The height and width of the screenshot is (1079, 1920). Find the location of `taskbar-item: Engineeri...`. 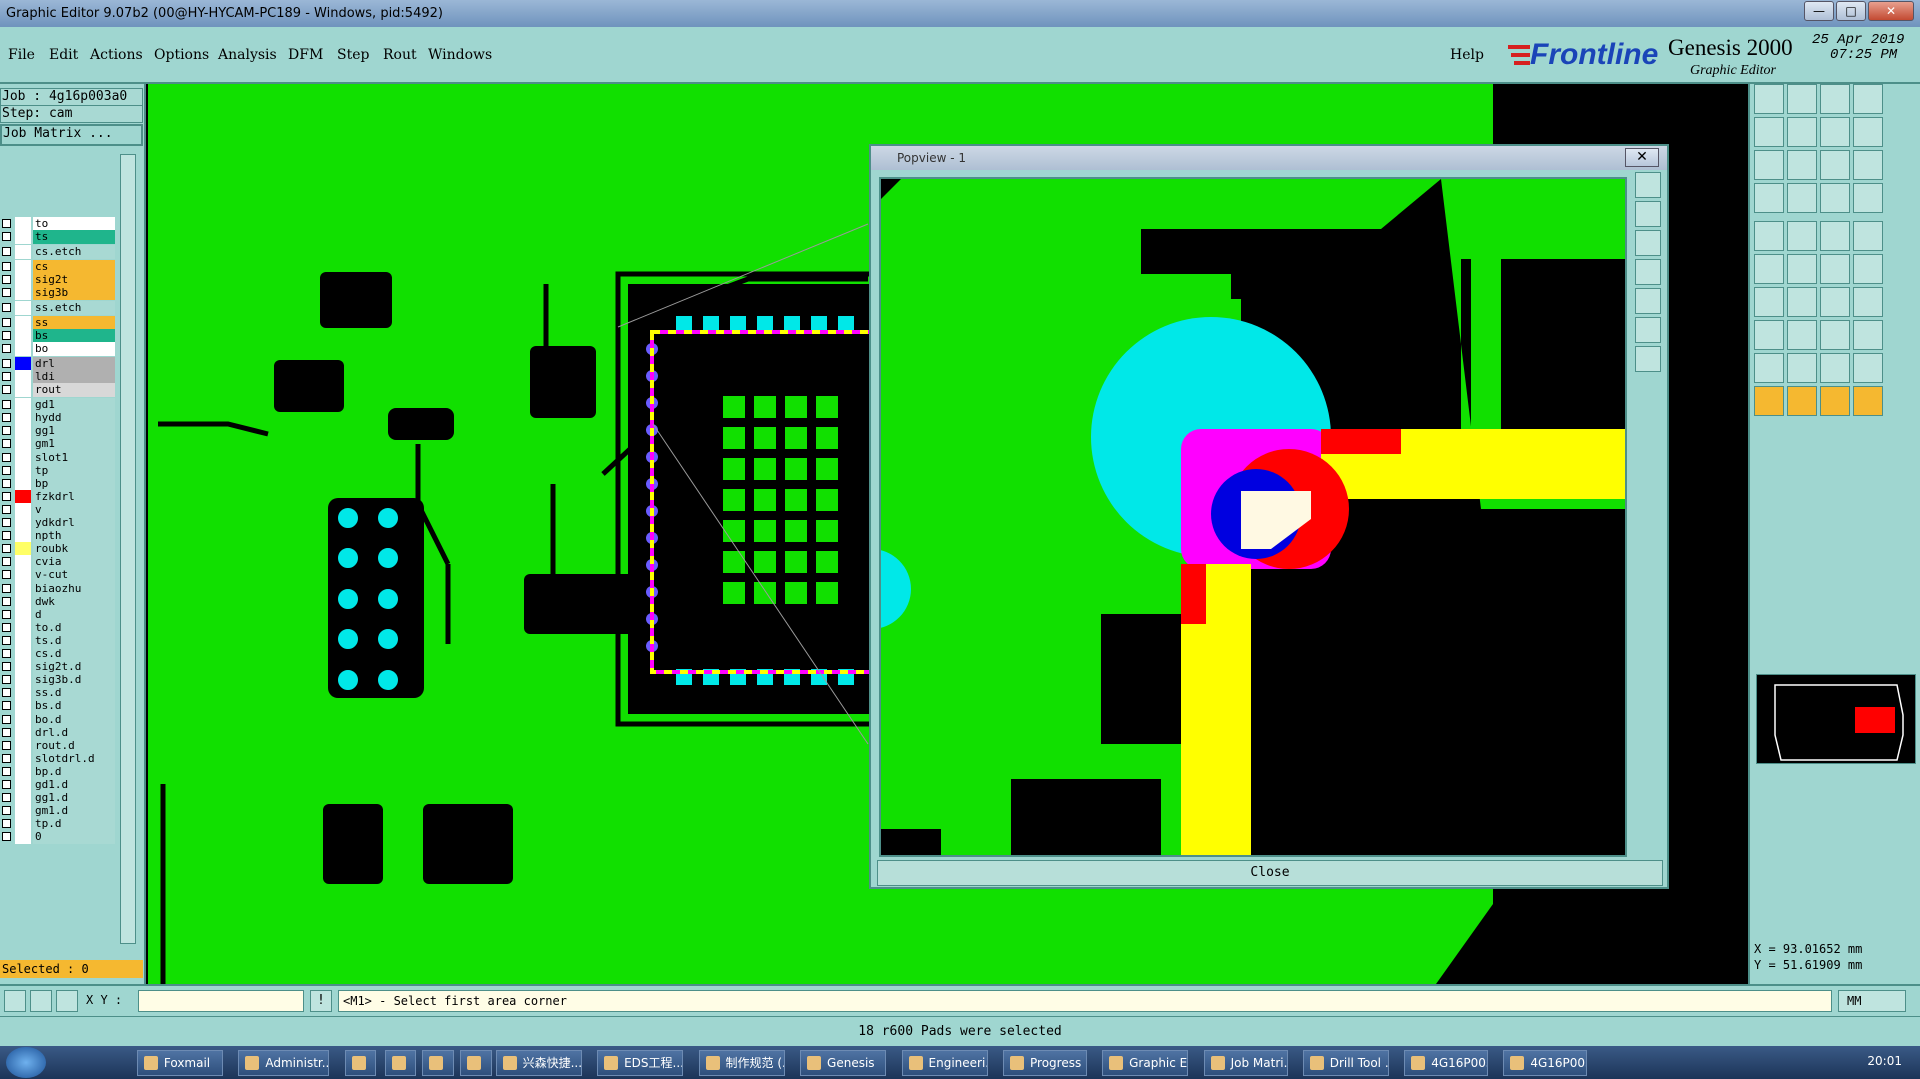

taskbar-item: Engineeri... is located at coordinates (944, 1063).